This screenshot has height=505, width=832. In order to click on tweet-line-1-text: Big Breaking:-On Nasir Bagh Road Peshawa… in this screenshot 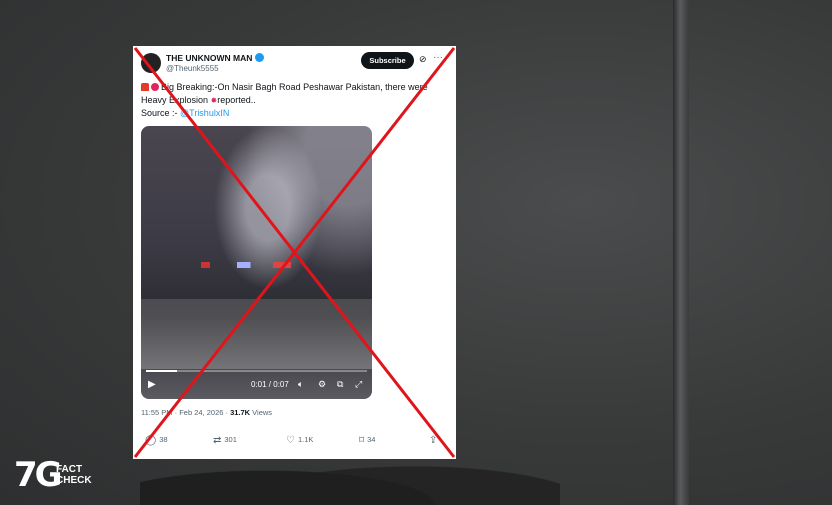, I will do `click(294, 87)`.